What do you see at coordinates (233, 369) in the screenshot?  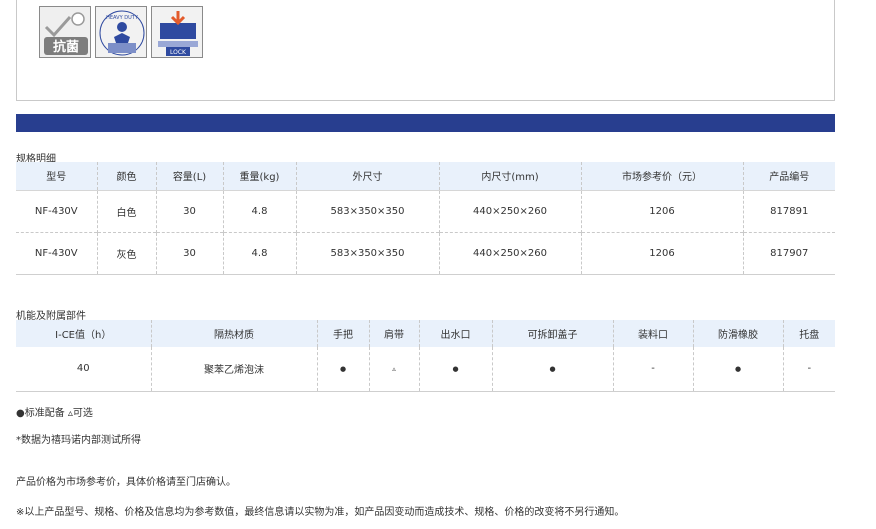 I see `cell-insulation: 聚苯乙烯泡沫` at bounding box center [233, 369].